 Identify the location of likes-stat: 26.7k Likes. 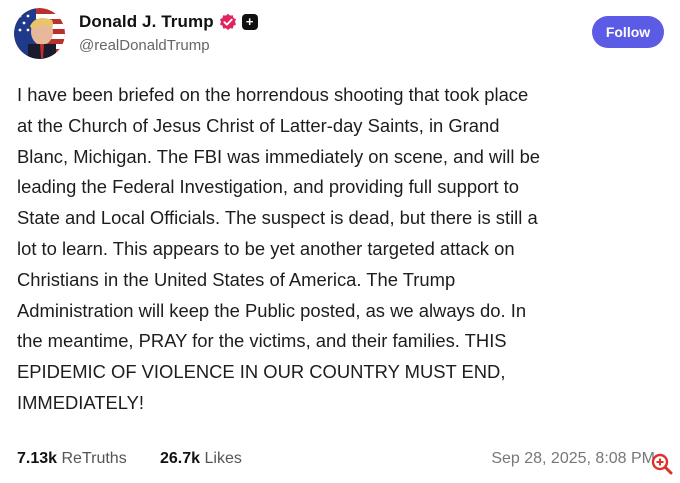
(201, 459).